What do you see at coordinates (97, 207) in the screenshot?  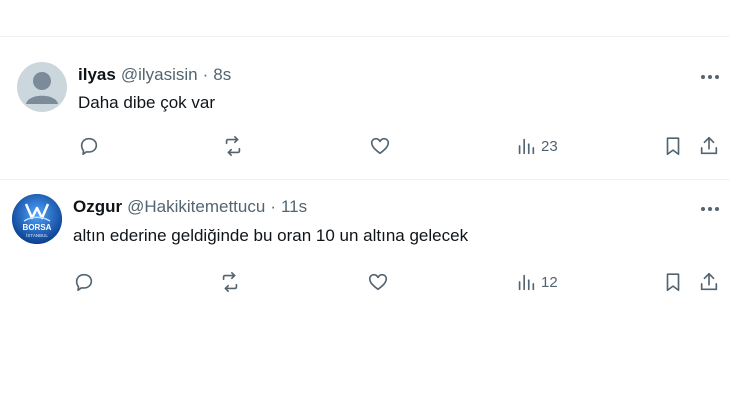 I see `display-name: Ozgur` at bounding box center [97, 207].